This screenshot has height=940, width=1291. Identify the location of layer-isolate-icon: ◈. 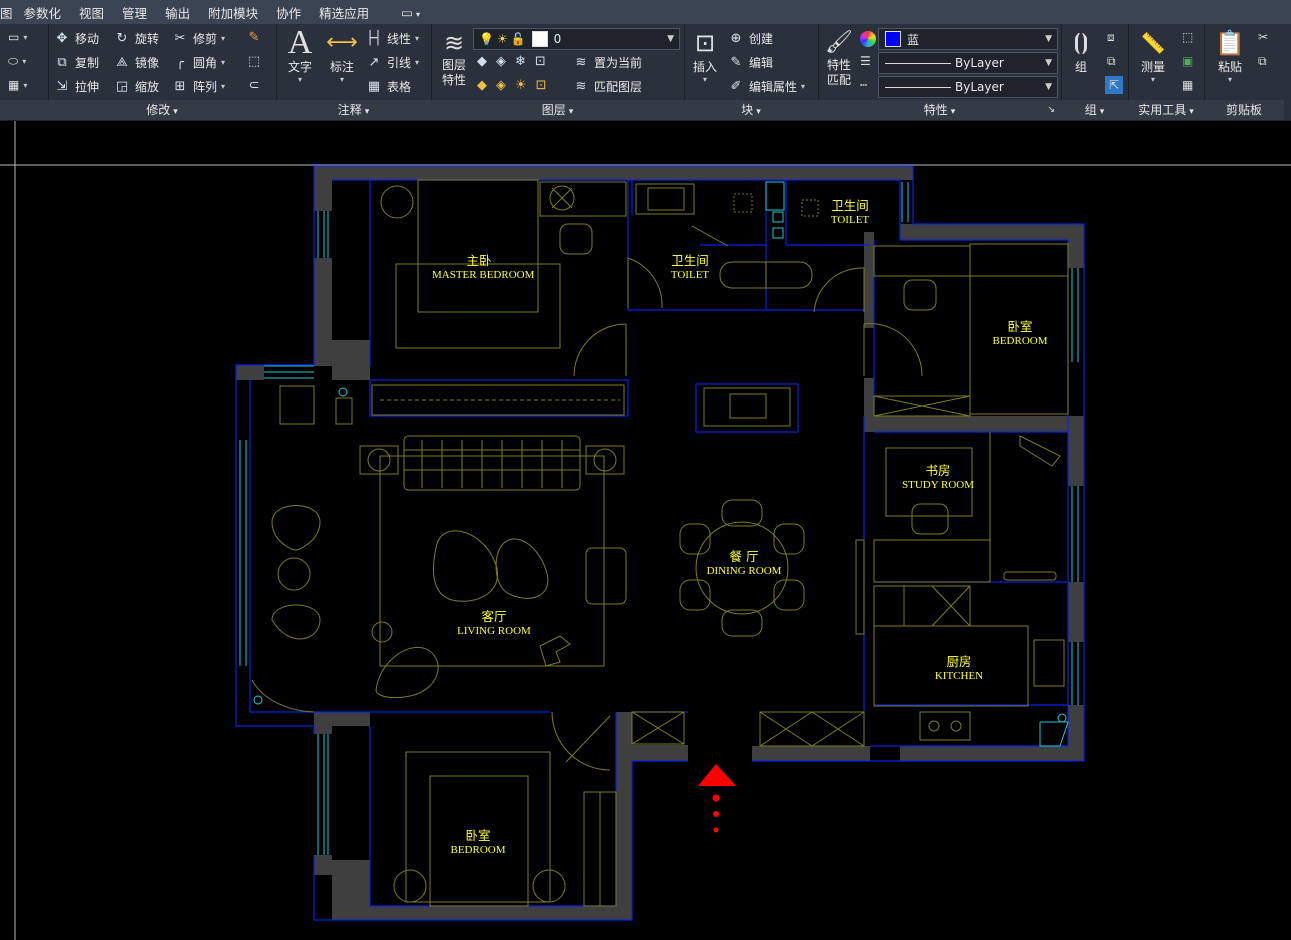
(501, 61).